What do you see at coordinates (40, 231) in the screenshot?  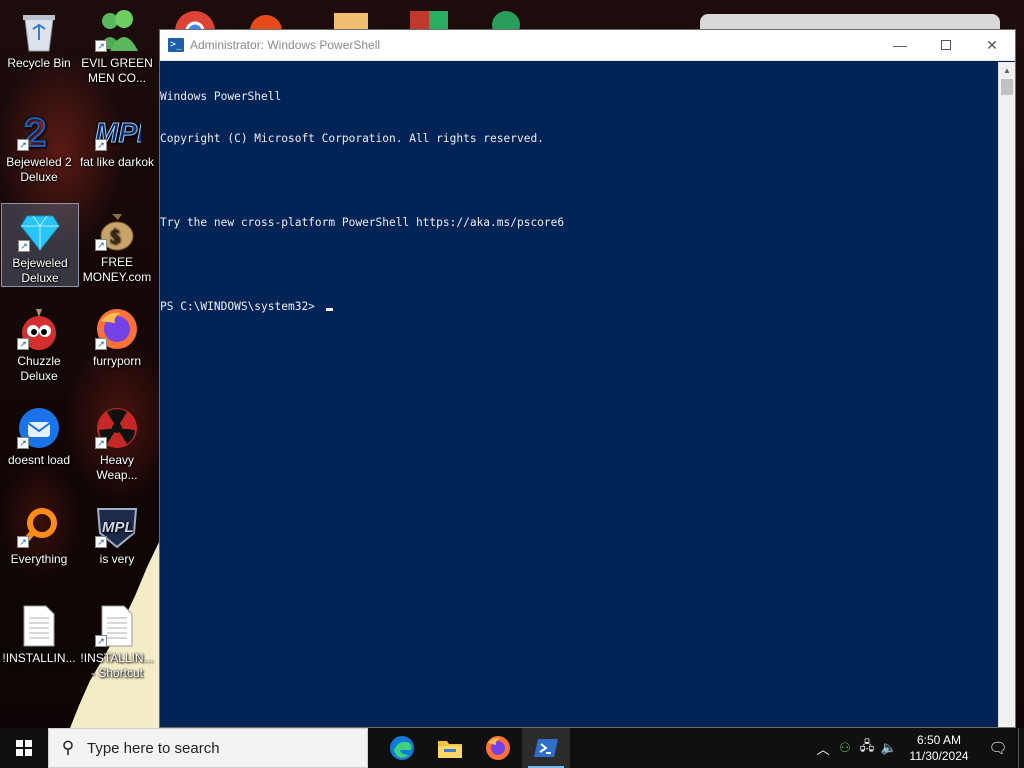 I see `diamond-icon: ↗` at bounding box center [40, 231].